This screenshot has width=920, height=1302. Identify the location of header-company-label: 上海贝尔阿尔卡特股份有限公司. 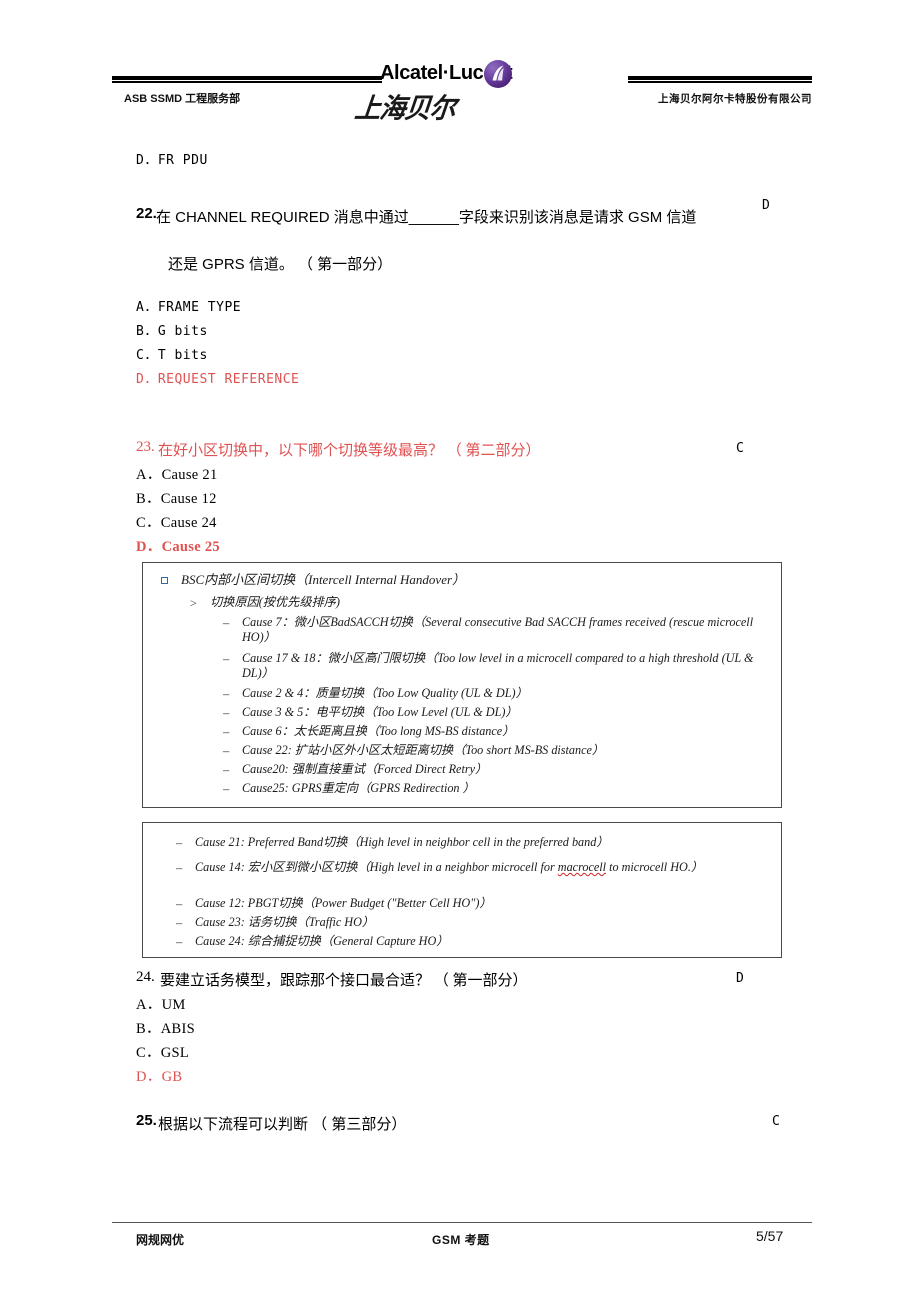
(735, 99).